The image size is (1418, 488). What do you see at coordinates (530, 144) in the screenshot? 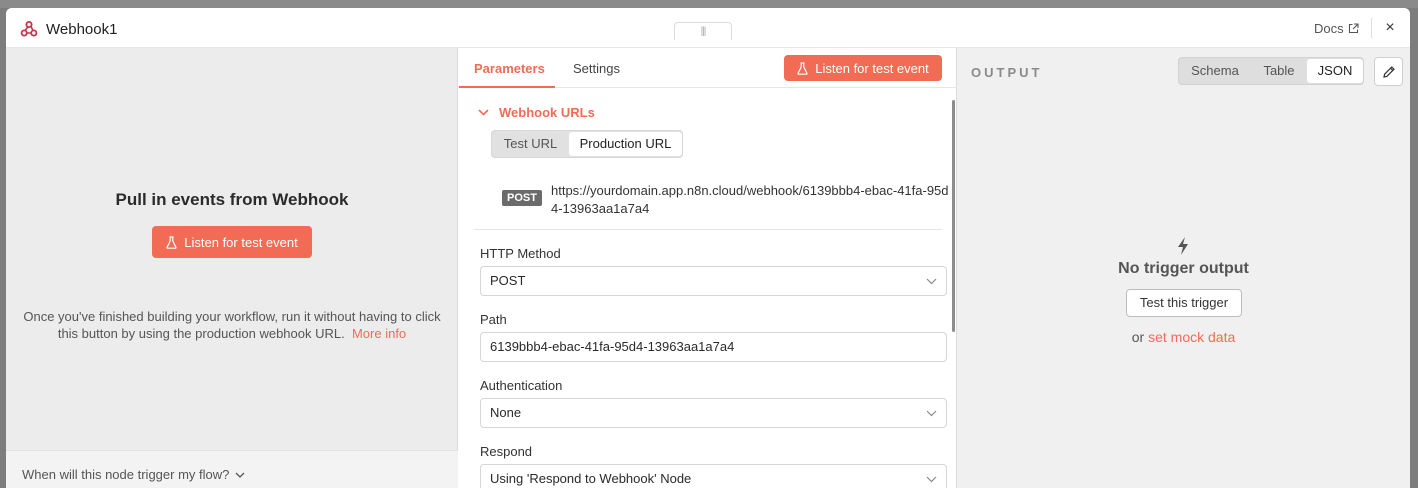
I see `test-url-option: Test URL` at bounding box center [530, 144].